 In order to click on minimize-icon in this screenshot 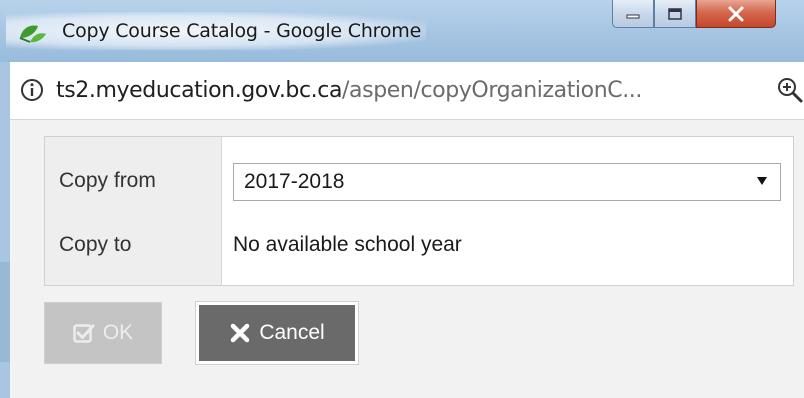, I will do `click(633, 16)`.